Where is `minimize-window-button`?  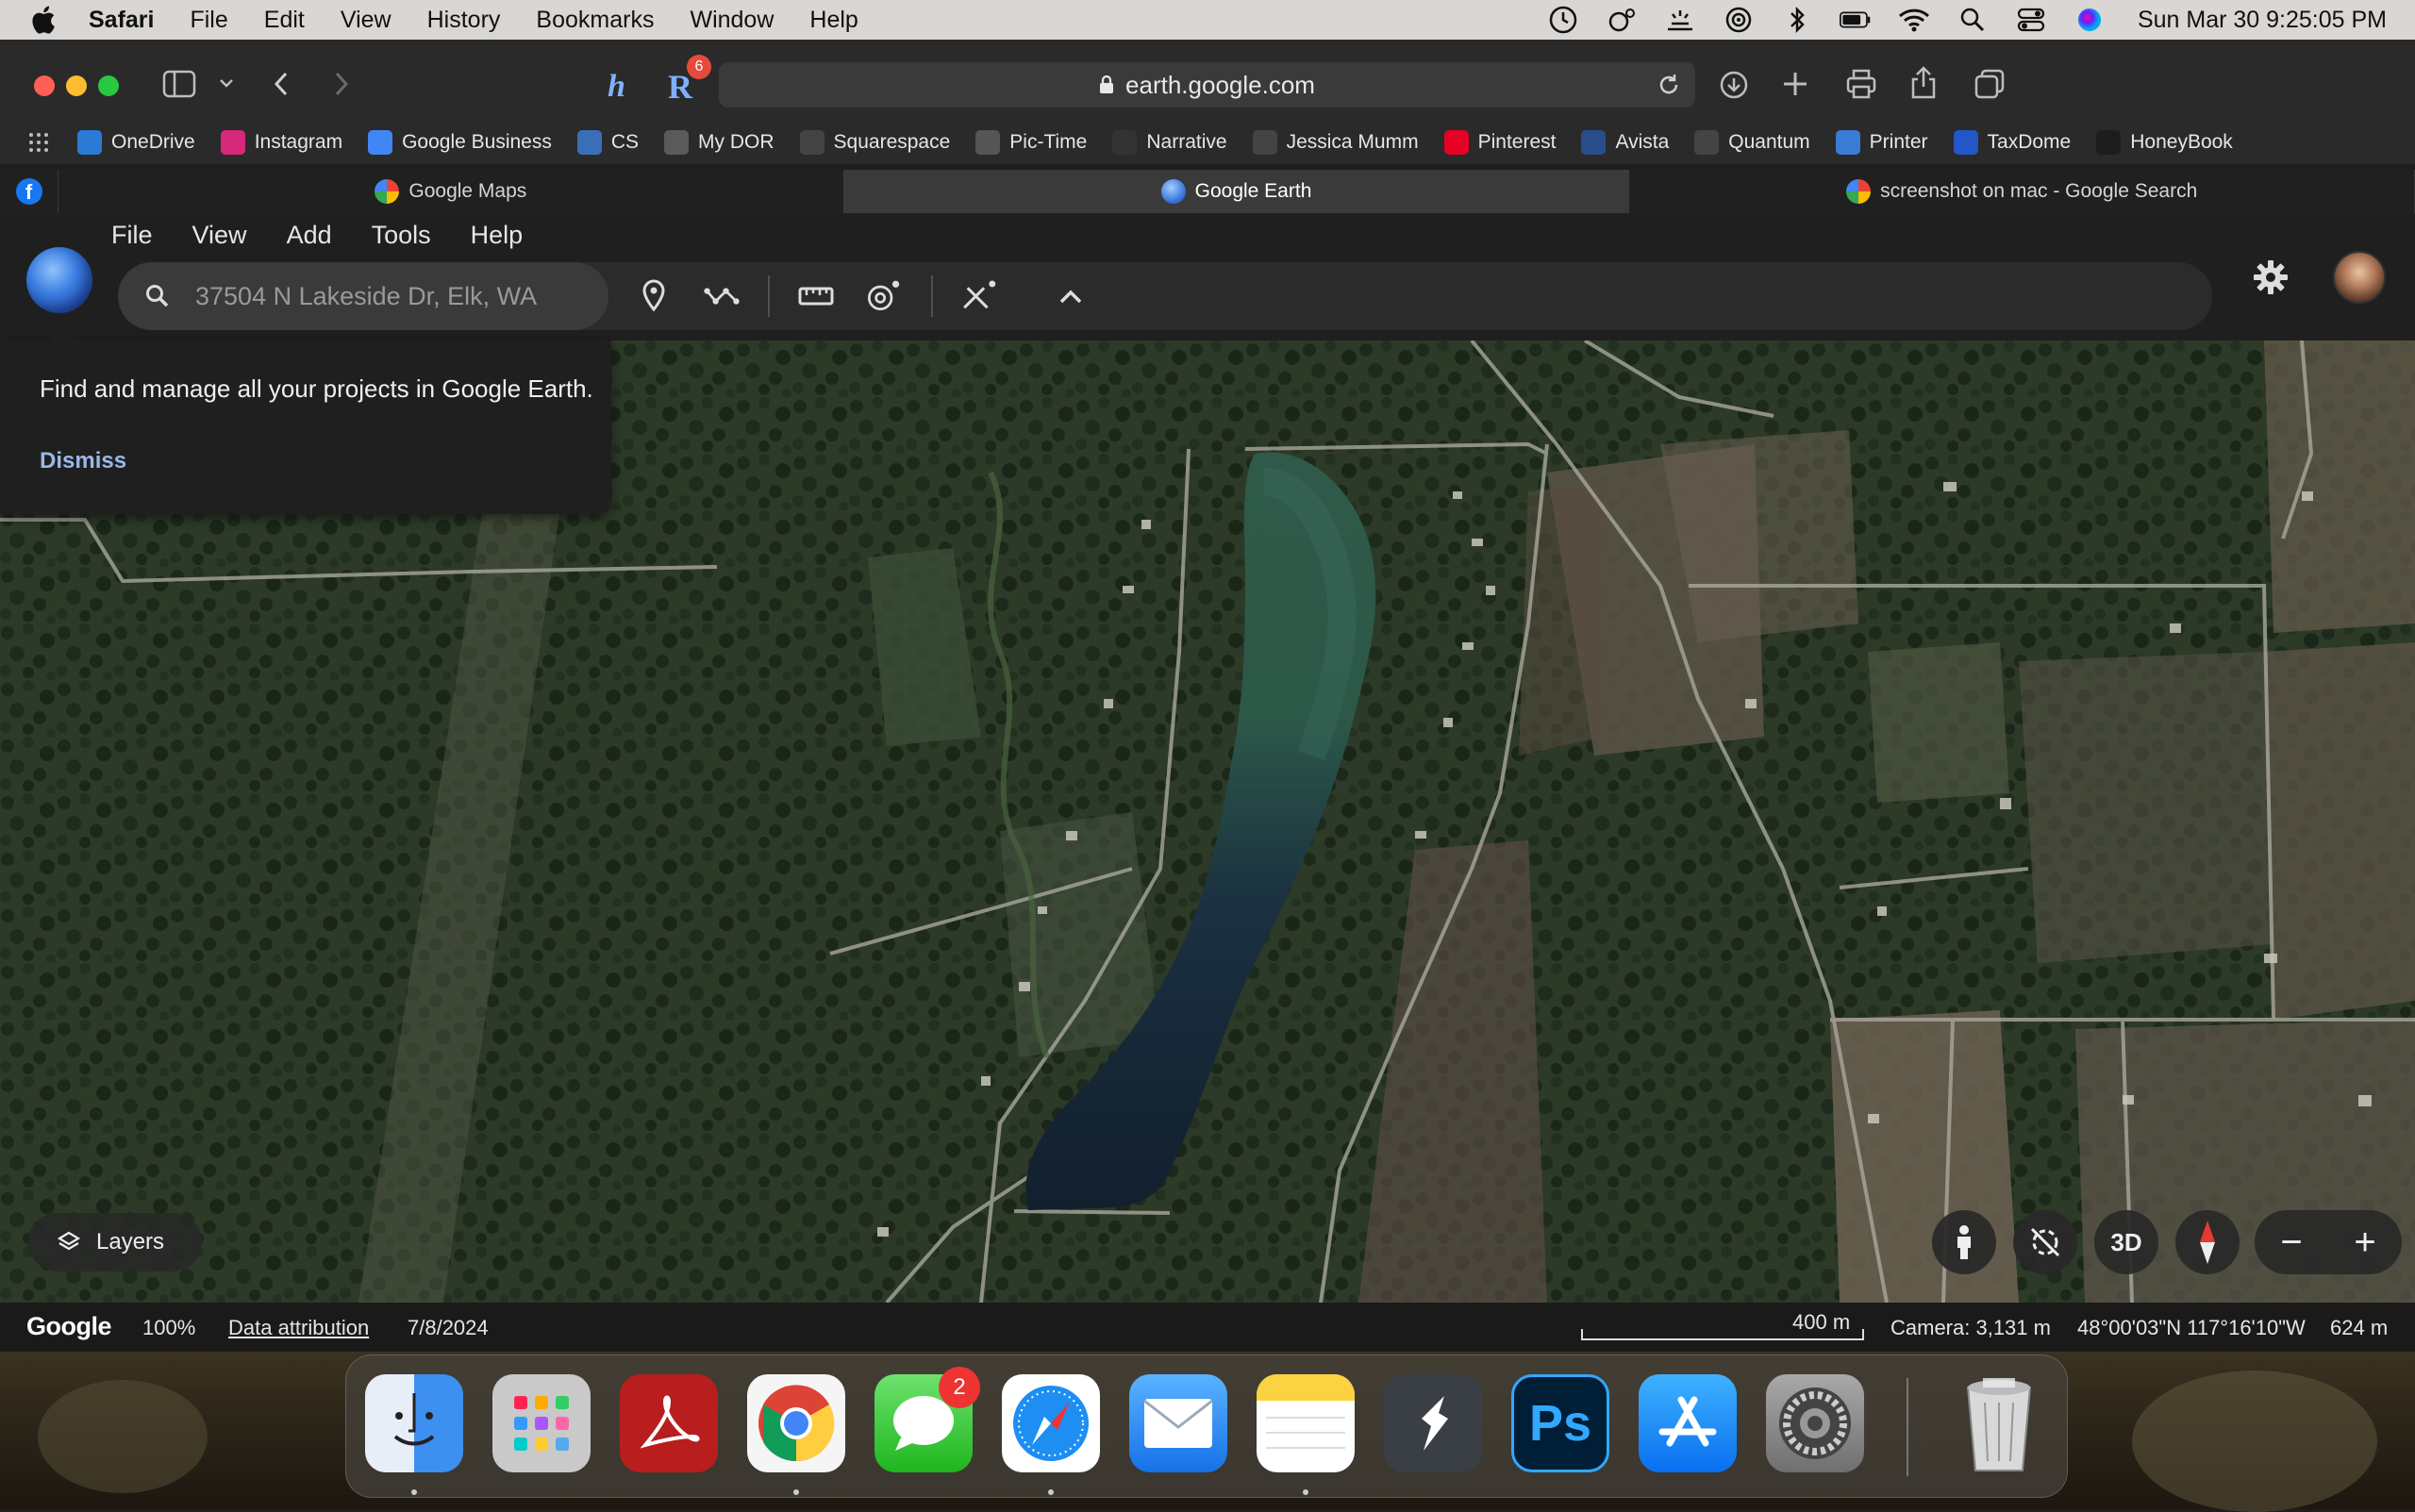
minimize-window-button is located at coordinates (77, 85).